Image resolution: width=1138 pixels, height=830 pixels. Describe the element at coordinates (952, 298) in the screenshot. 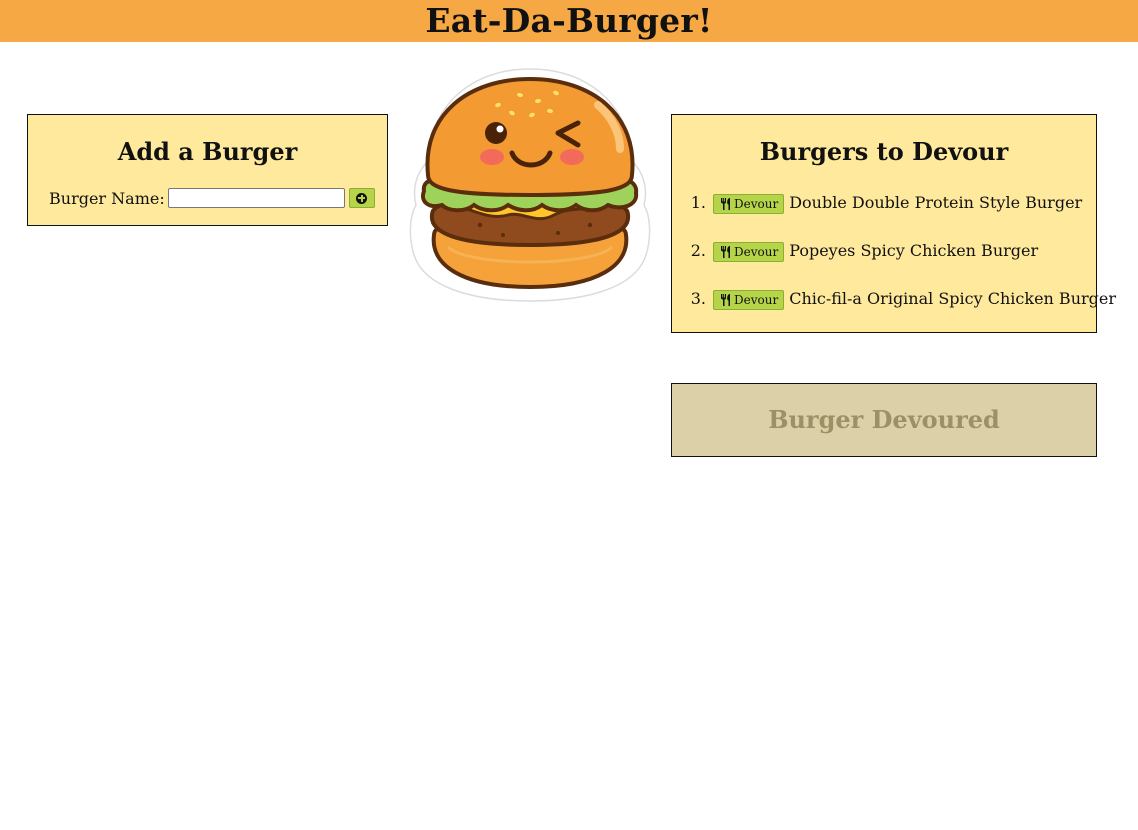

I see `burger-name: Chic-fil-a Original Spicy Chicken Burger` at that location.